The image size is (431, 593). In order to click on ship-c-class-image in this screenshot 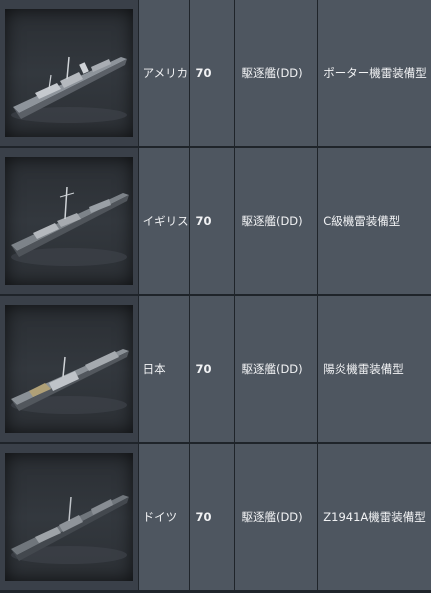, I will do `click(68, 221)`.